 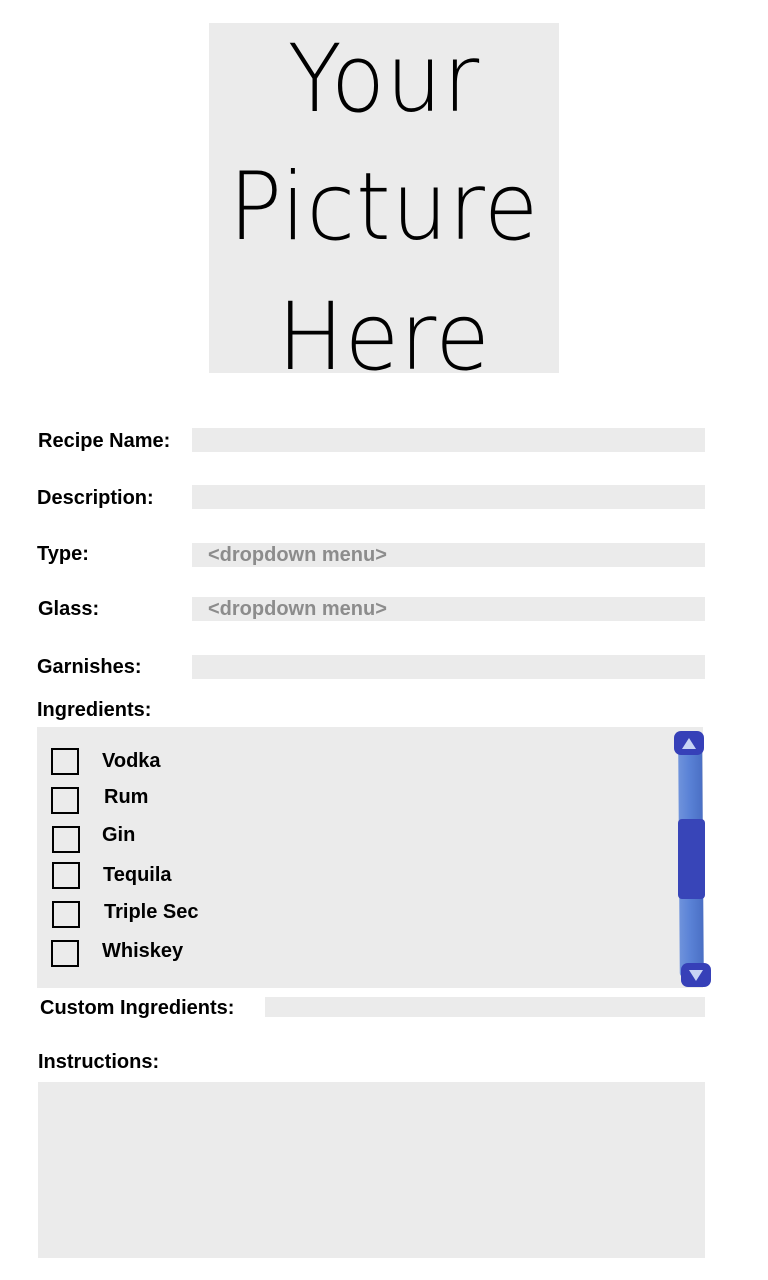 I want to click on ingredient-label: Triple Sec, so click(x=151, y=912).